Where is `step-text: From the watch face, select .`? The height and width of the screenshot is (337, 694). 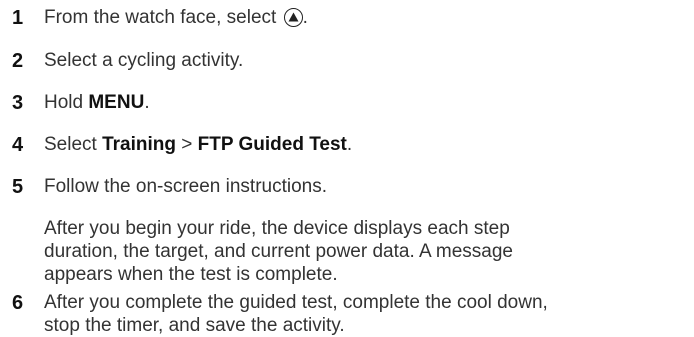 step-text: From the watch face, select . is located at coordinates (364, 18).